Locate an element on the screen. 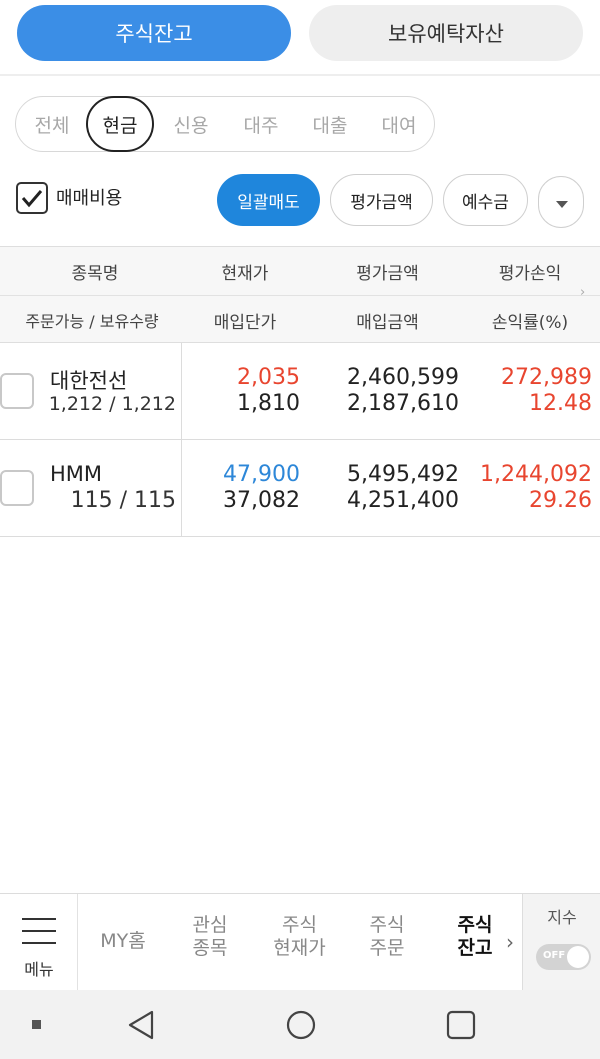  filter-segment: 전체 현금 신용 대주 대출 대여 is located at coordinates (225, 124).